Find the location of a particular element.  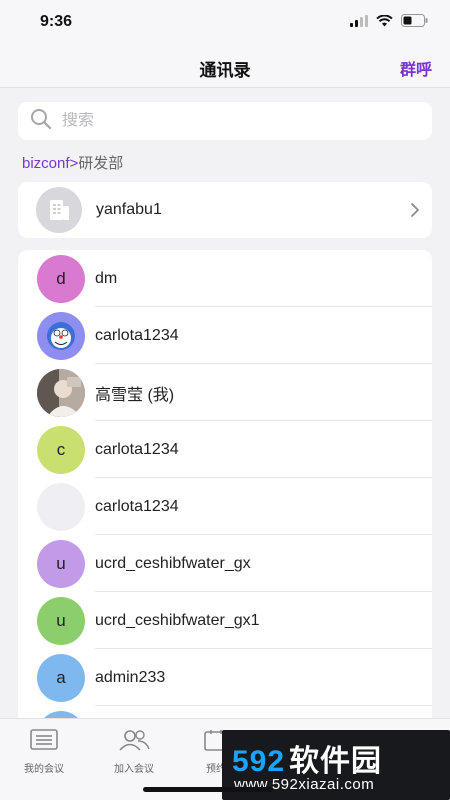

tab-label: 加入会议 is located at coordinates (134, 769).